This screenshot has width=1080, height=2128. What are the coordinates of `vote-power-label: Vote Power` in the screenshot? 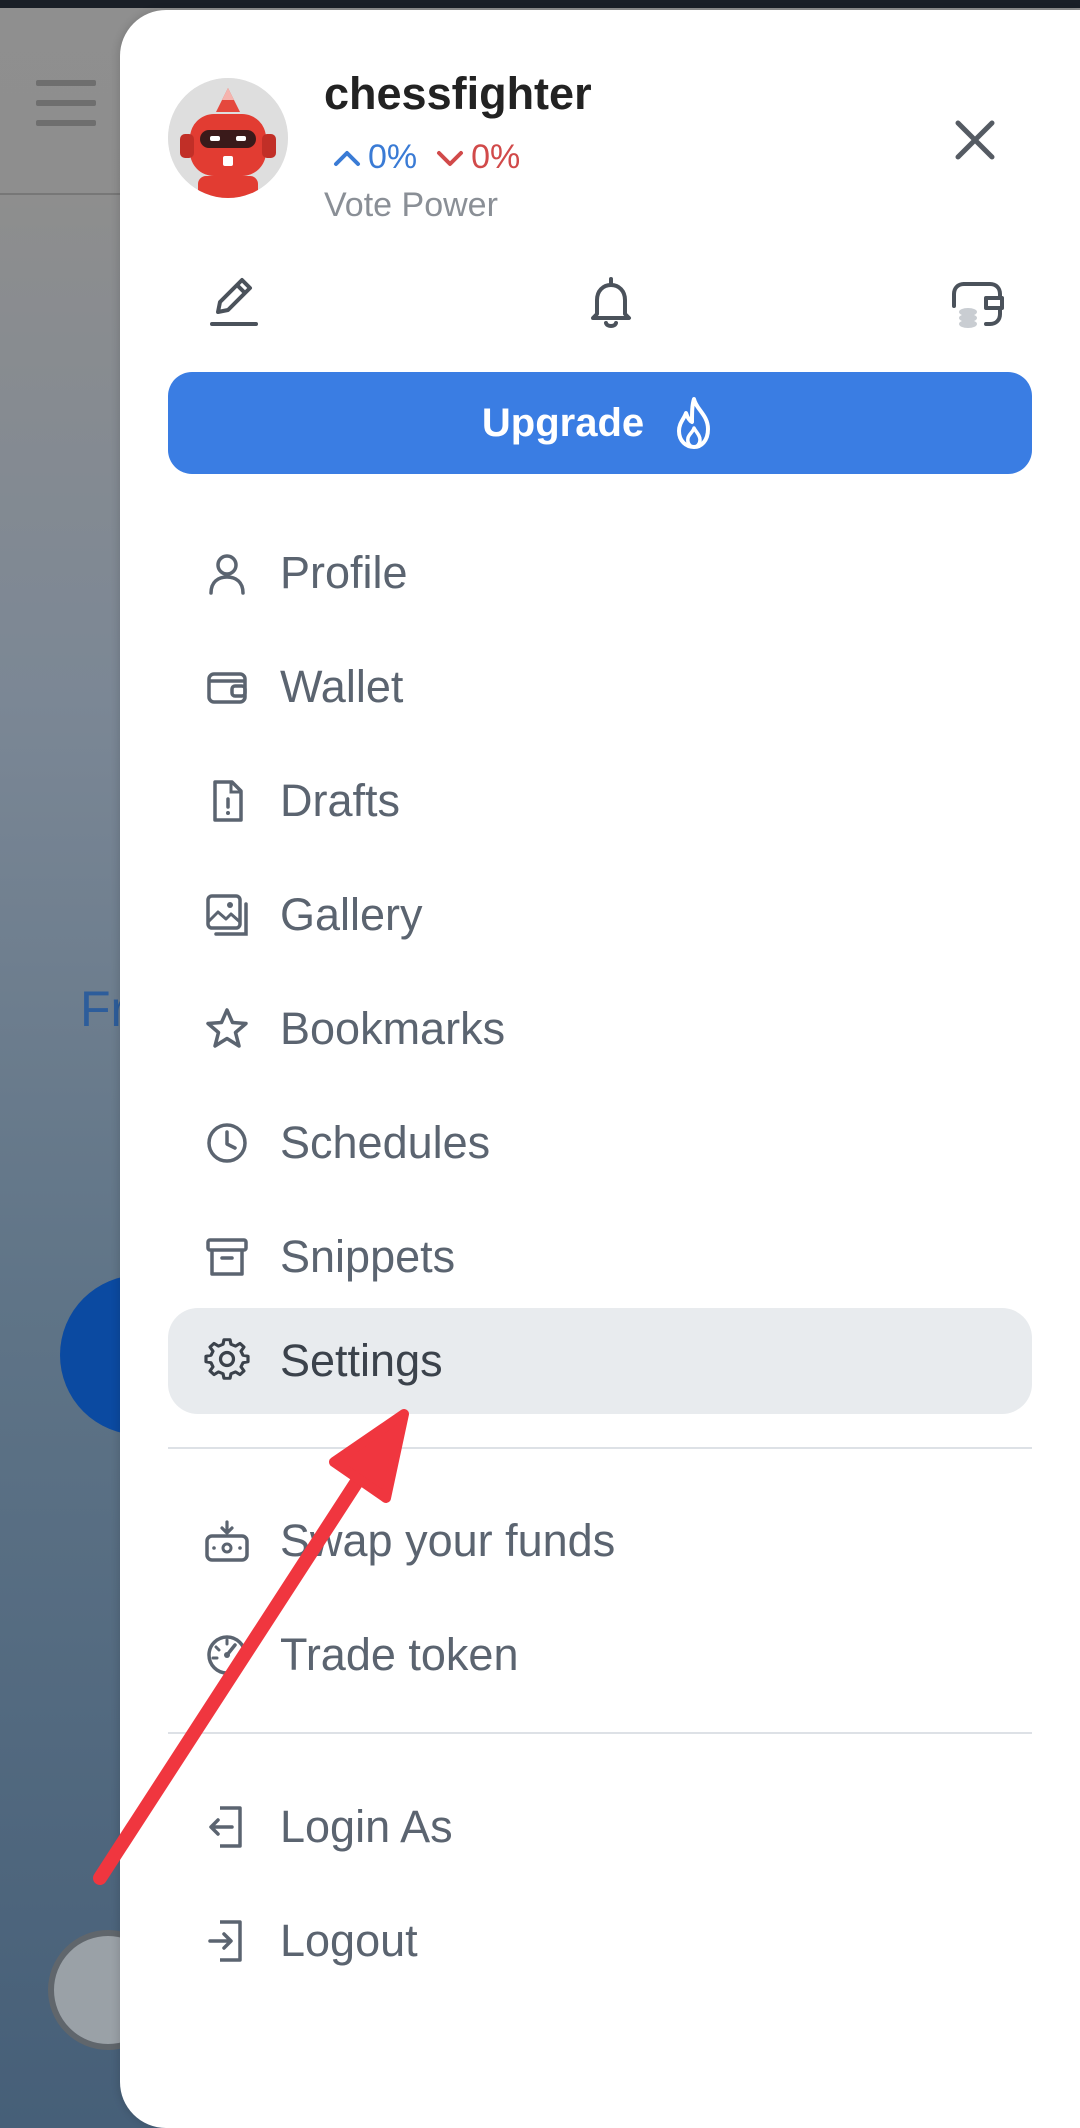 It's located at (411, 205).